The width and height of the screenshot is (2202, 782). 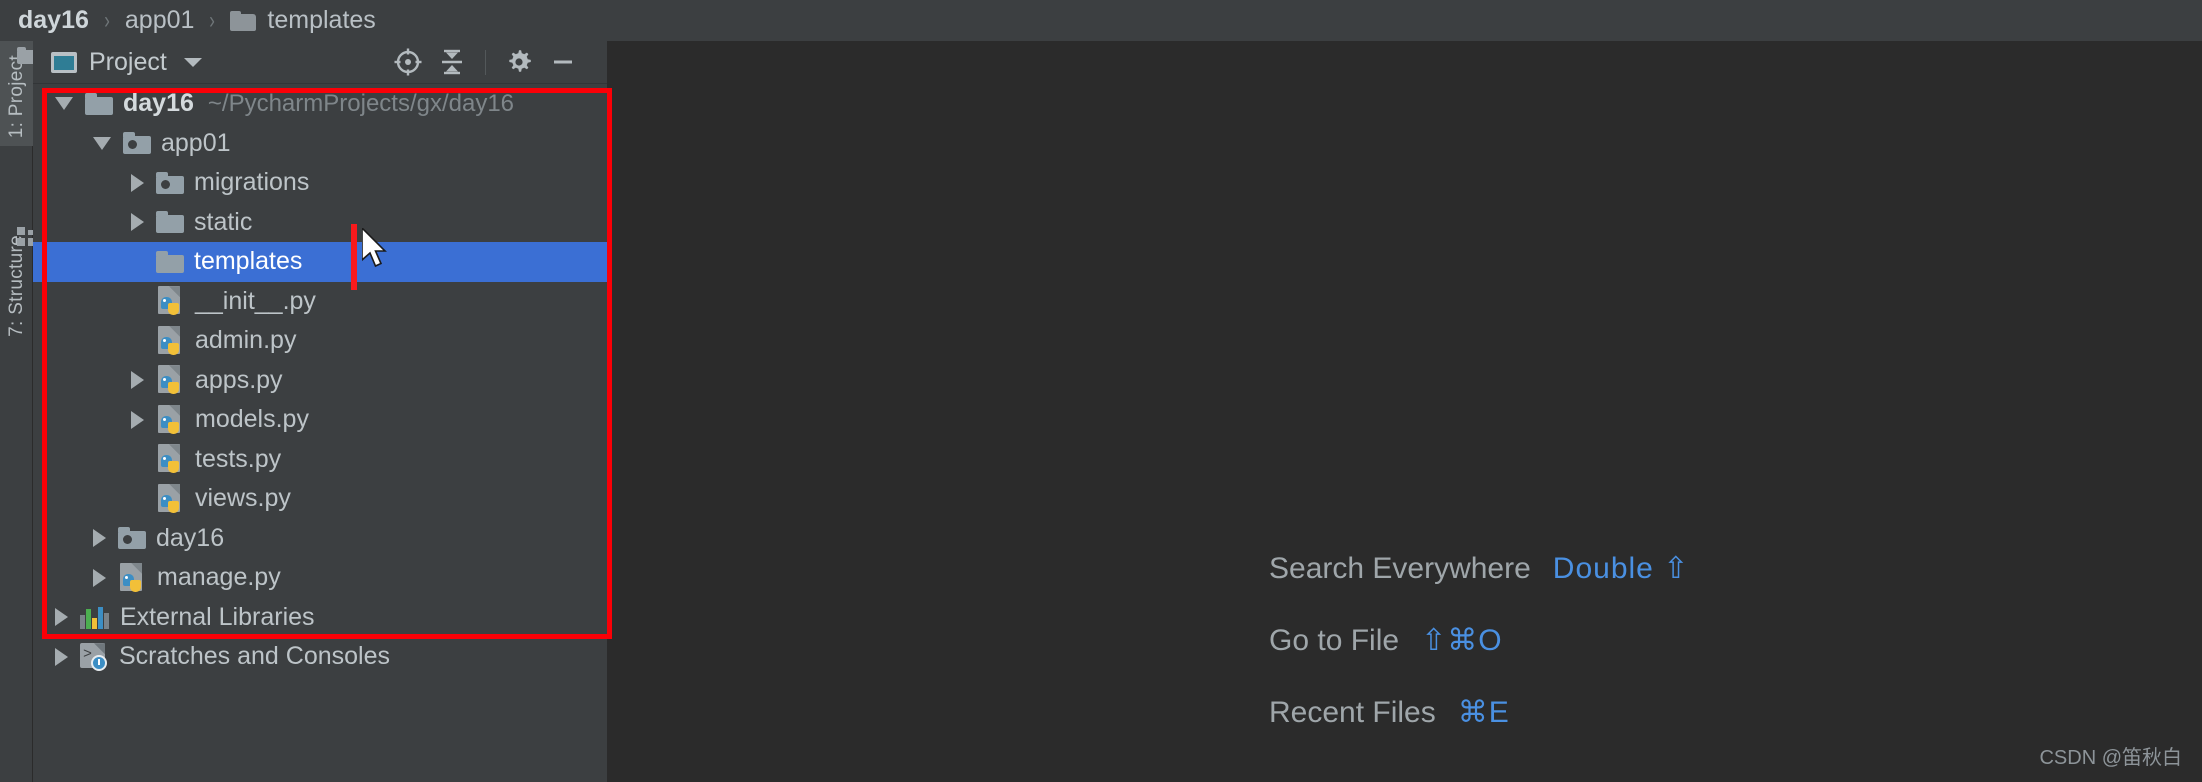 I want to click on project-panel-header: Project, so click(x=320, y=62).